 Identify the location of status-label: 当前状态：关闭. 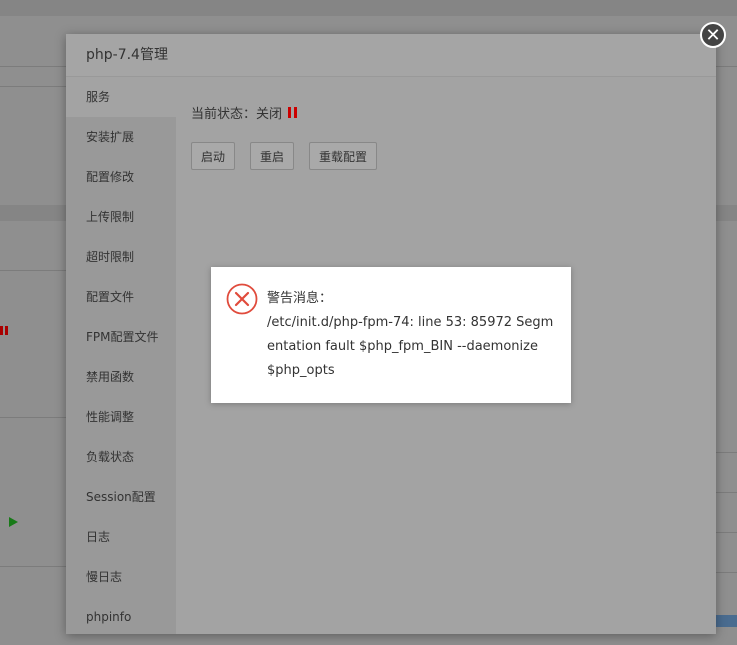
(237, 114).